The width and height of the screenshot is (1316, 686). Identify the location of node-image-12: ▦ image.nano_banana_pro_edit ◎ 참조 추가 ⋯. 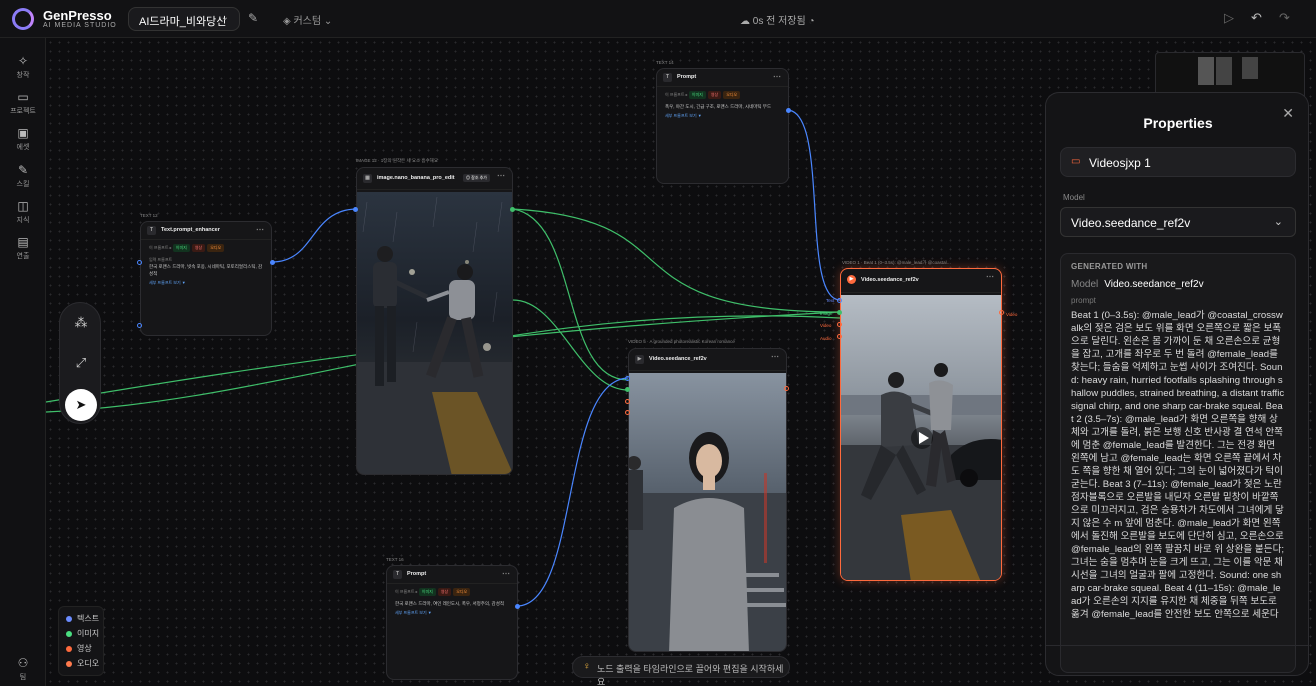
(434, 321).